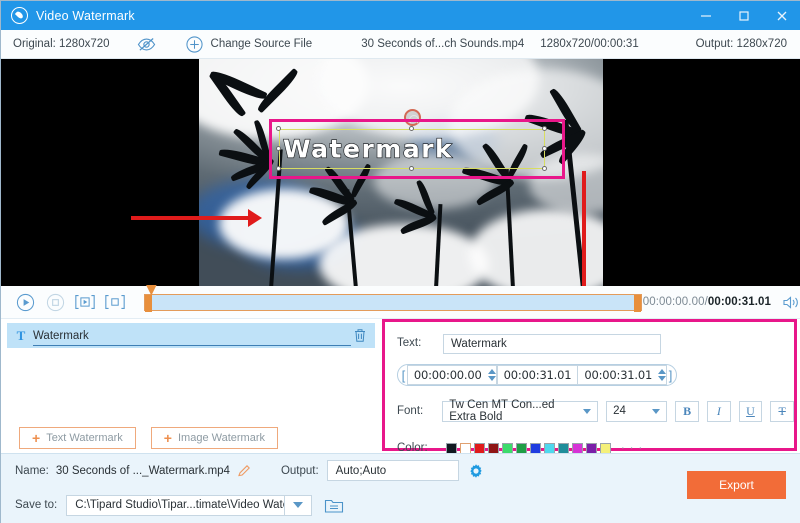 This screenshot has width=800, height=523. What do you see at coordinates (673, 302) in the screenshot?
I see `current-time: 00:00:00.00` at bounding box center [673, 302].